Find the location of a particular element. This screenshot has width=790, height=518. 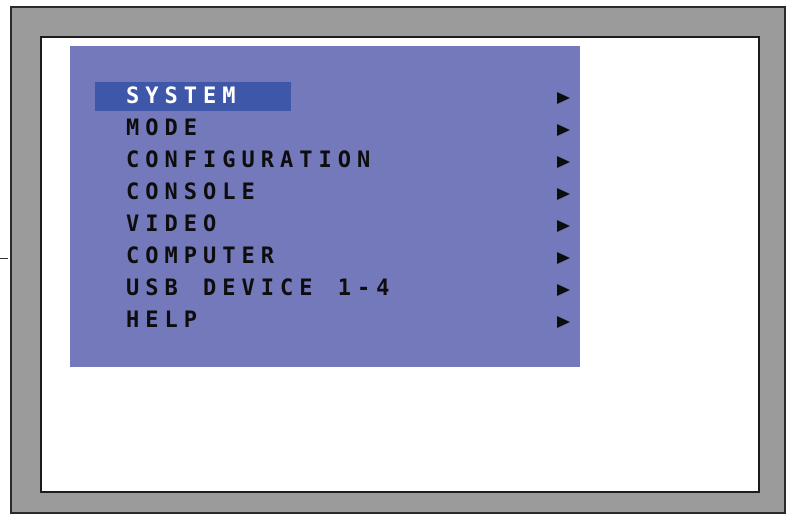

menu-item-mode: MODE is located at coordinates (332, 128).